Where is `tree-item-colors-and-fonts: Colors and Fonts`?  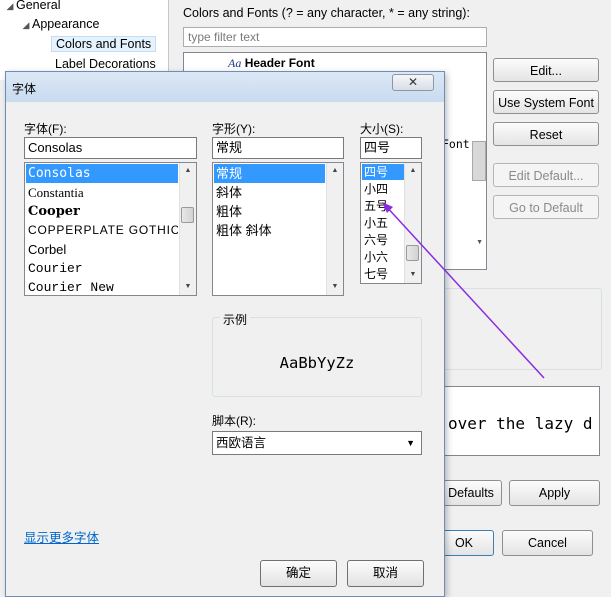 tree-item-colors-and-fonts: Colors and Fonts is located at coordinates (104, 44).